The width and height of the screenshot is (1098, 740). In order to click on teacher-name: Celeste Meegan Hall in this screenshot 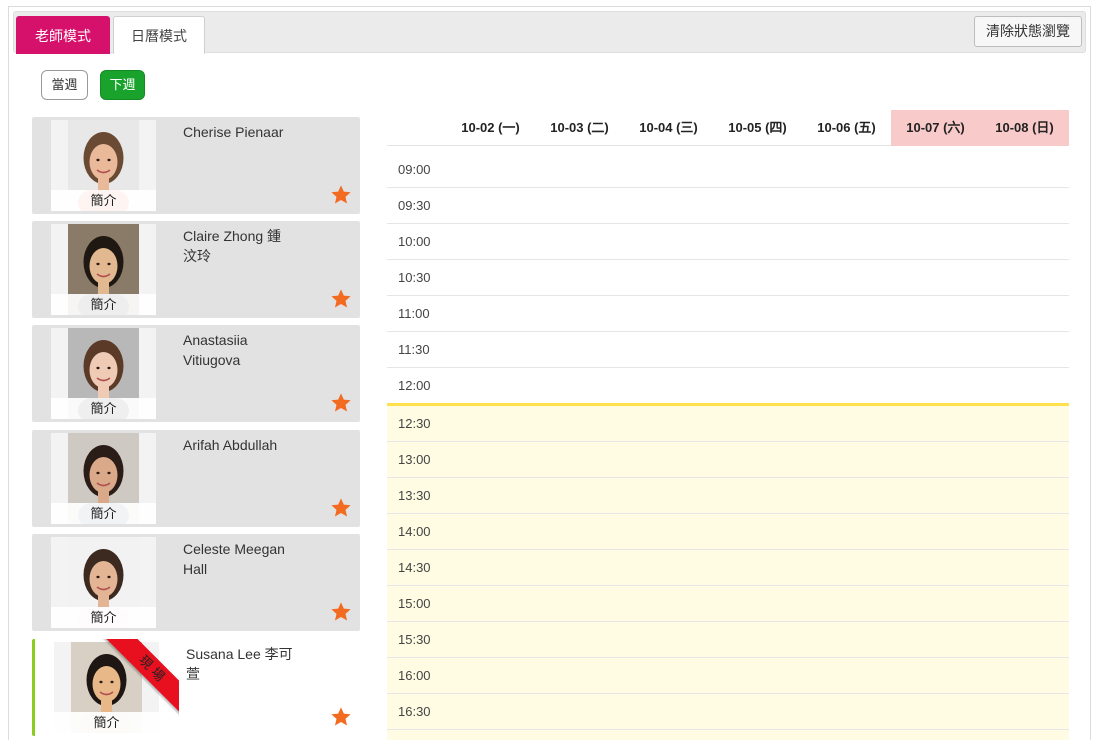, I will do `click(234, 559)`.